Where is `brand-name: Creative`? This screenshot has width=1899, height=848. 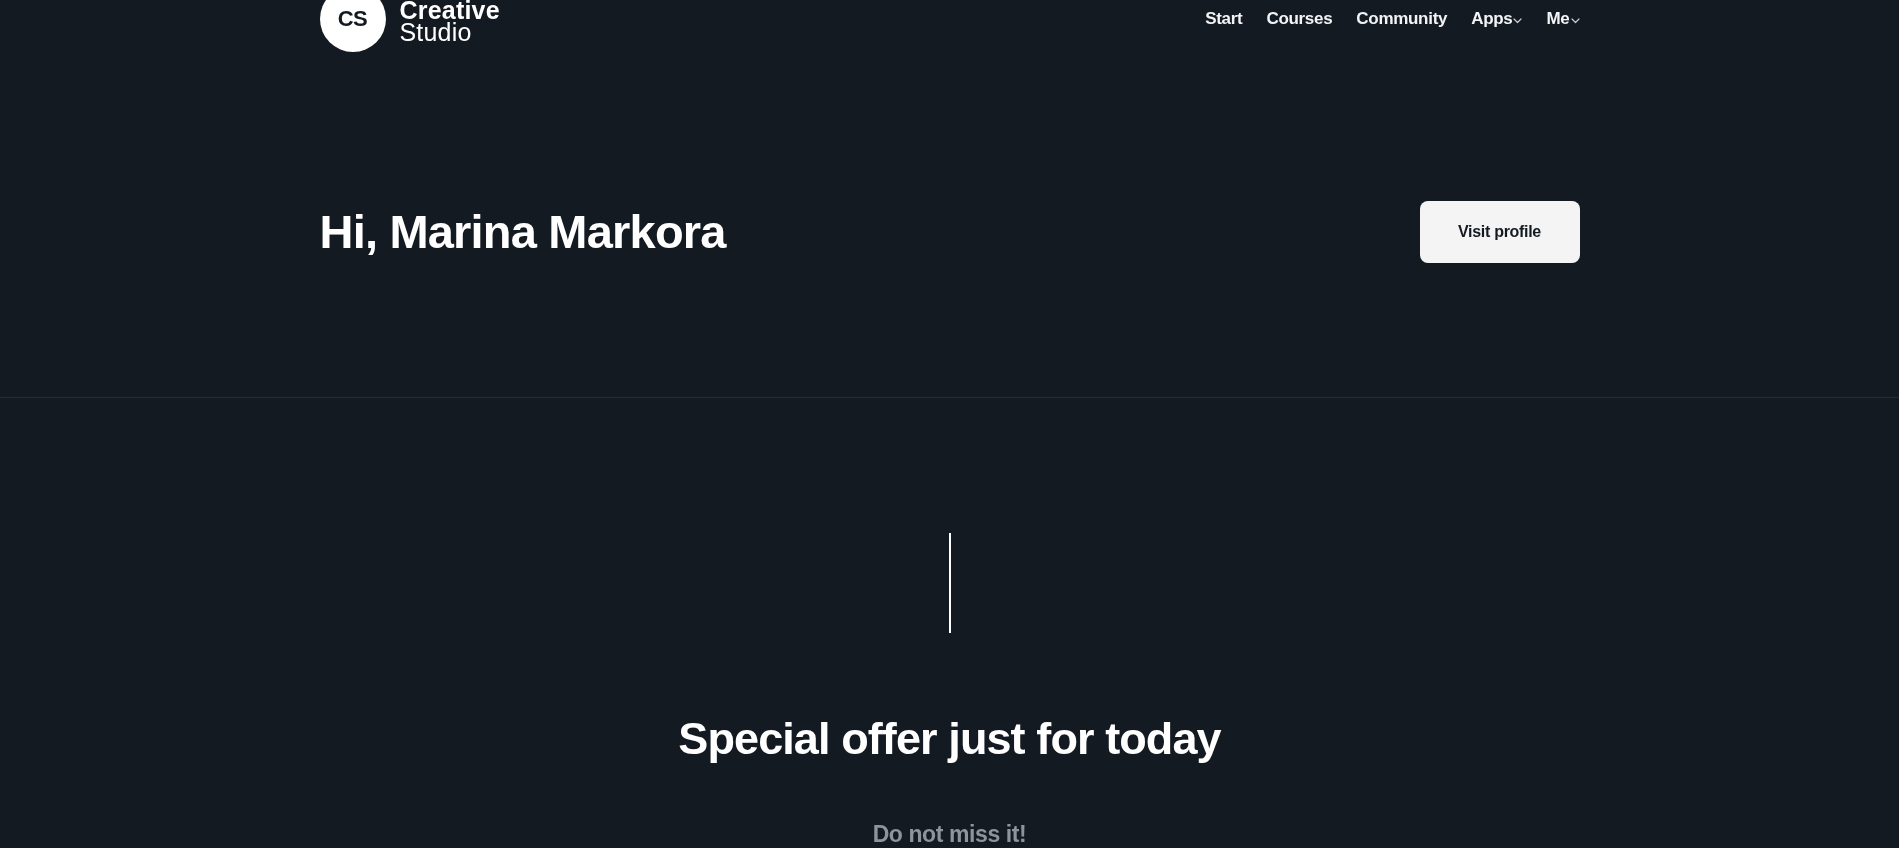 brand-name: Creative is located at coordinates (449, 10).